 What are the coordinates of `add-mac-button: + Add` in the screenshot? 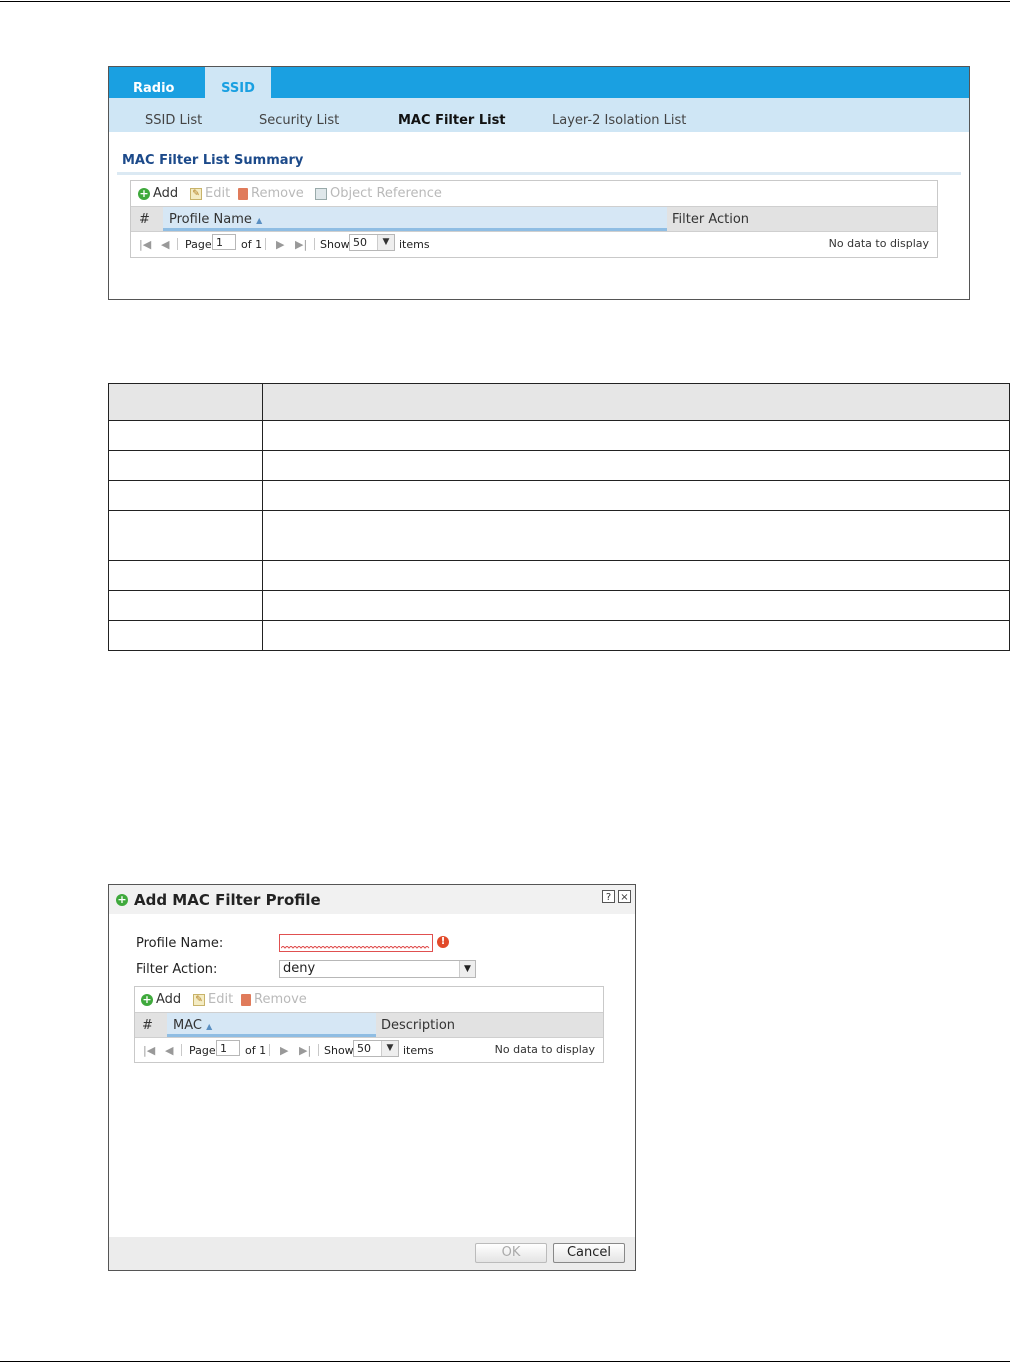 It's located at (161, 999).